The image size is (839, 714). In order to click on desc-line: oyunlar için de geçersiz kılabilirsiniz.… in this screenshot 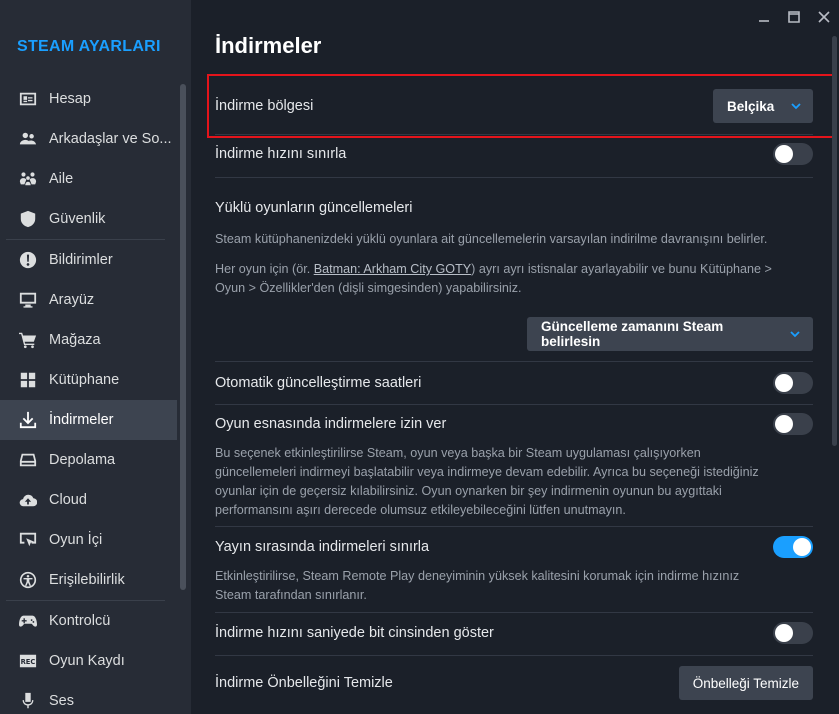, I will do `click(468, 491)`.